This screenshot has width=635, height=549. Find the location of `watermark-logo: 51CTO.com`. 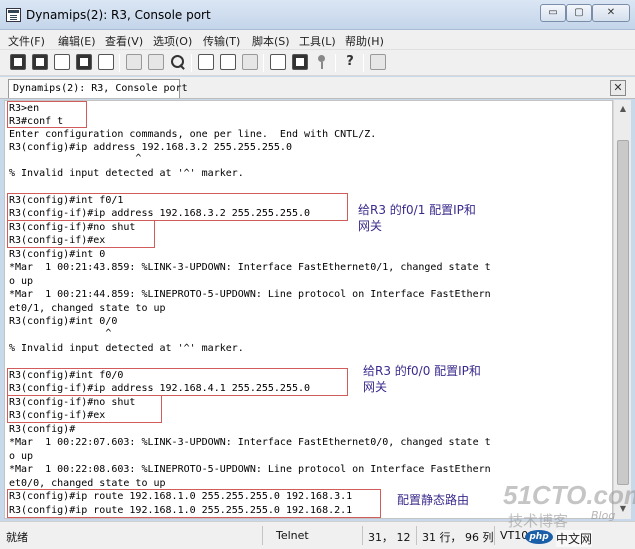

watermark-logo: 51CTO.com is located at coordinates (569, 495).